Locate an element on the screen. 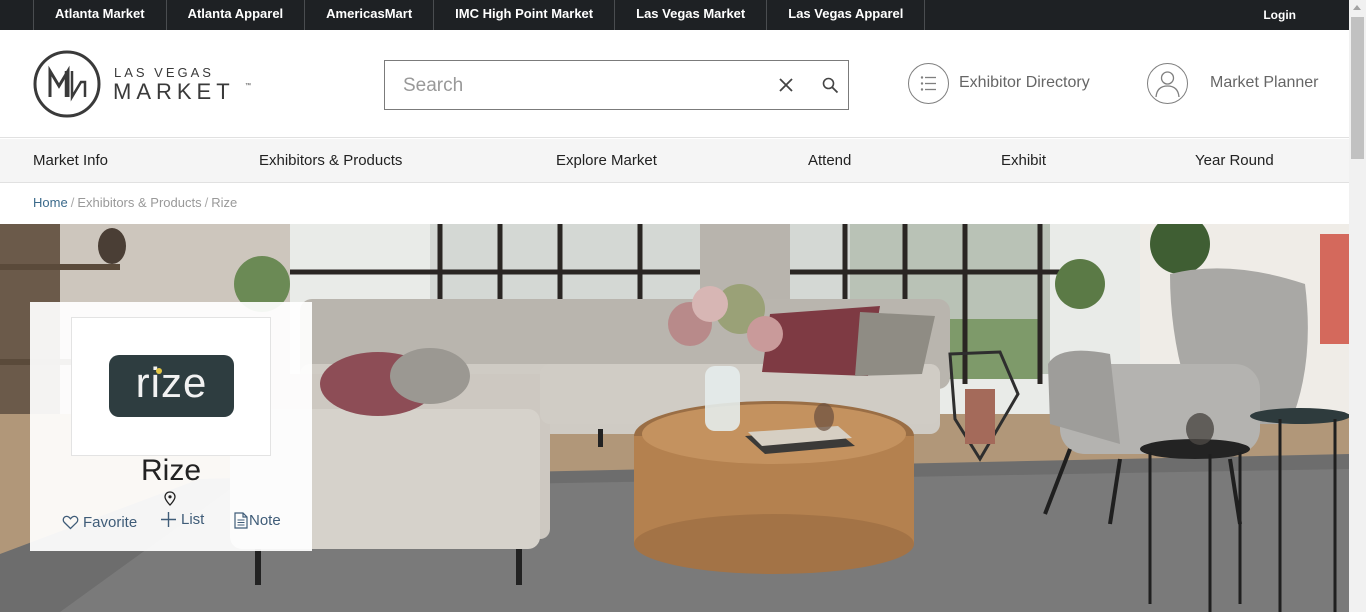 This screenshot has height=612, width=1366. market-planner-label: Market Planner is located at coordinates (1264, 82).